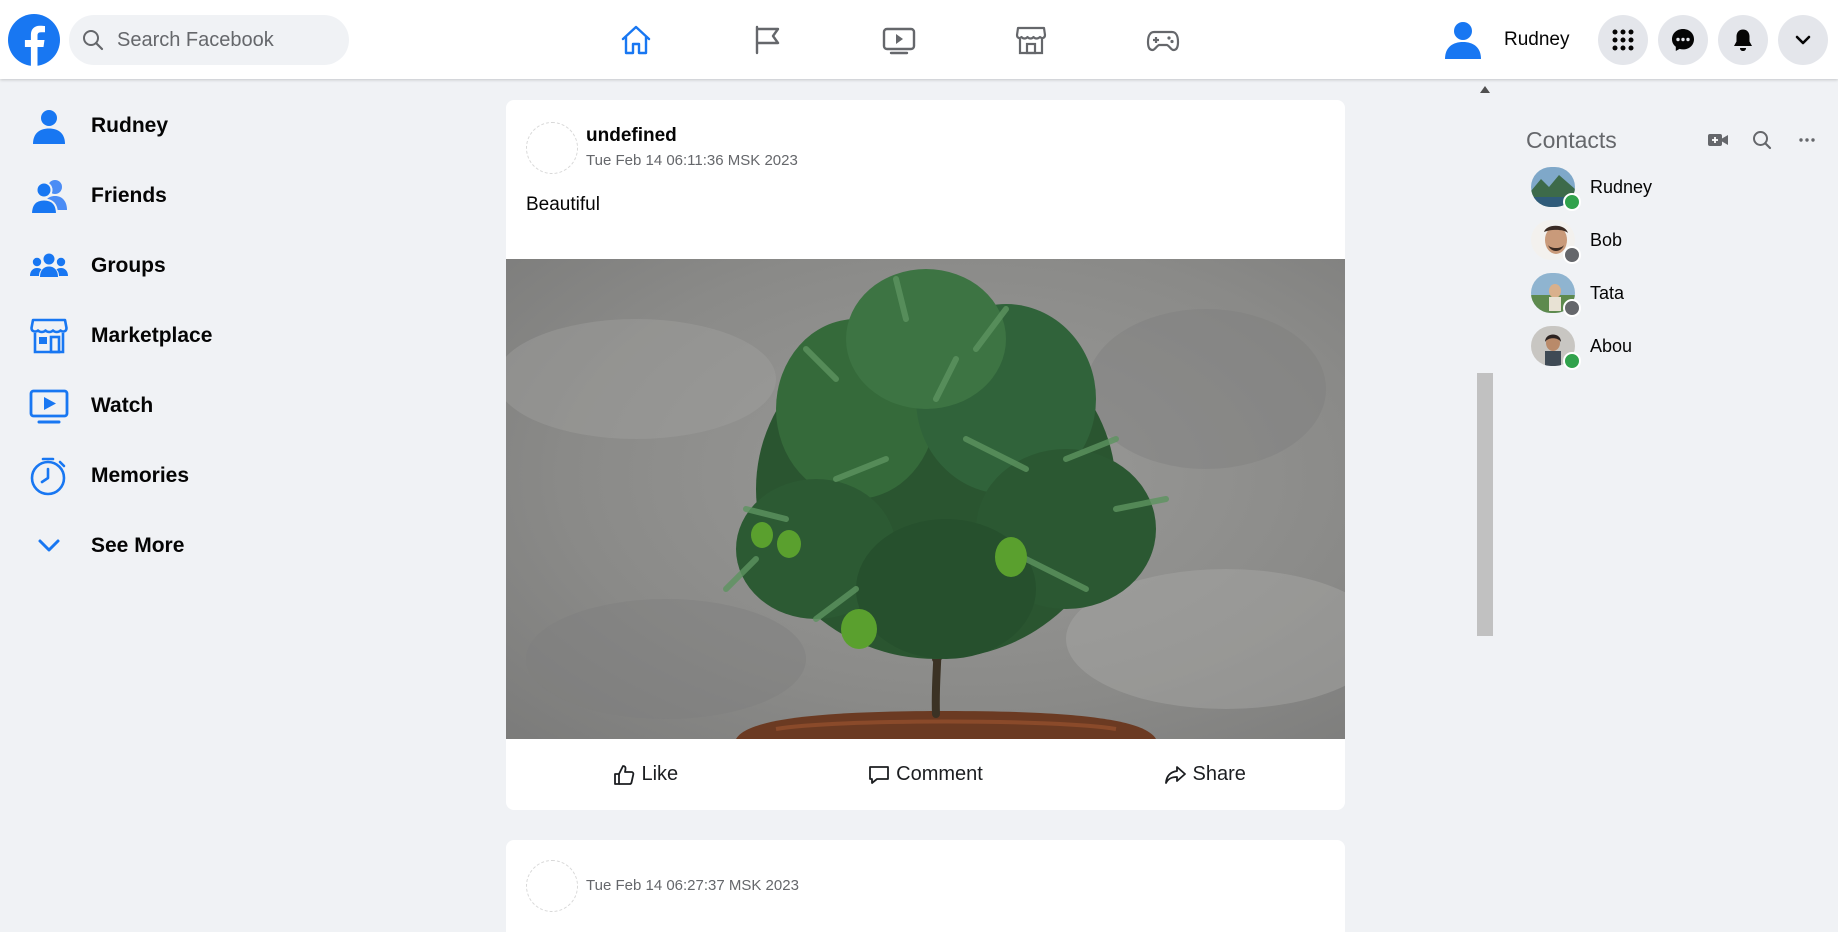 This screenshot has height=932, width=1838. I want to click on messenger-button, so click(1683, 40).